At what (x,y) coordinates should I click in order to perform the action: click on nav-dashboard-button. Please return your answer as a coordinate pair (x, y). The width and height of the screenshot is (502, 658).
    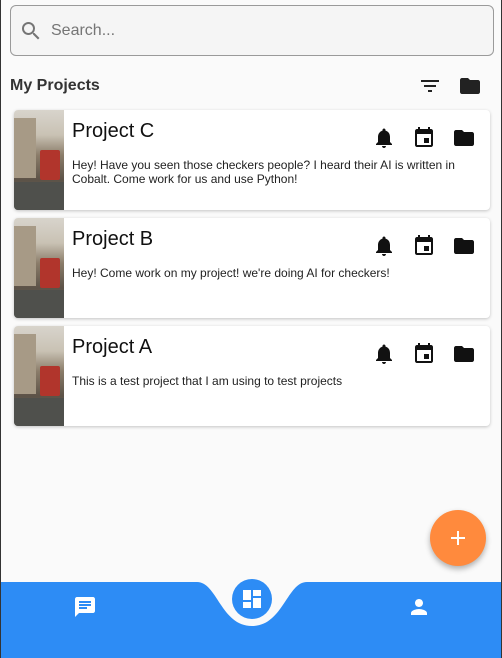
    Looking at the image, I should click on (252, 599).